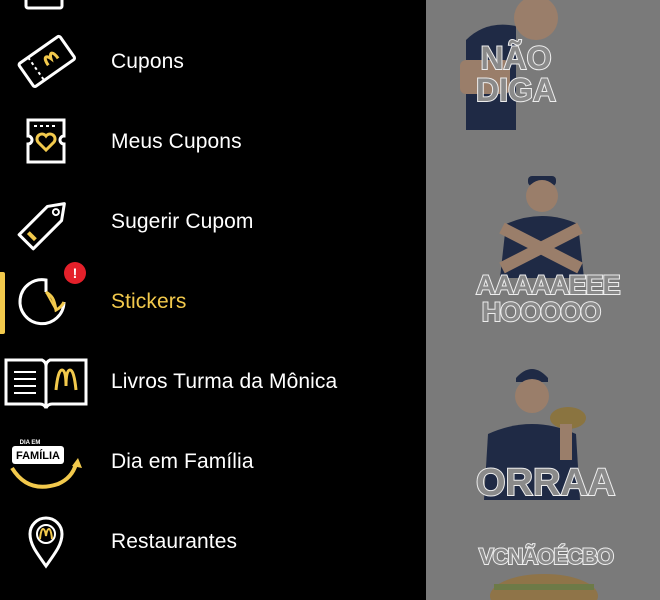 This screenshot has height=600, width=660. What do you see at coordinates (213, 62) in the screenshot?
I see `menu-item-cupons: Cupons` at bounding box center [213, 62].